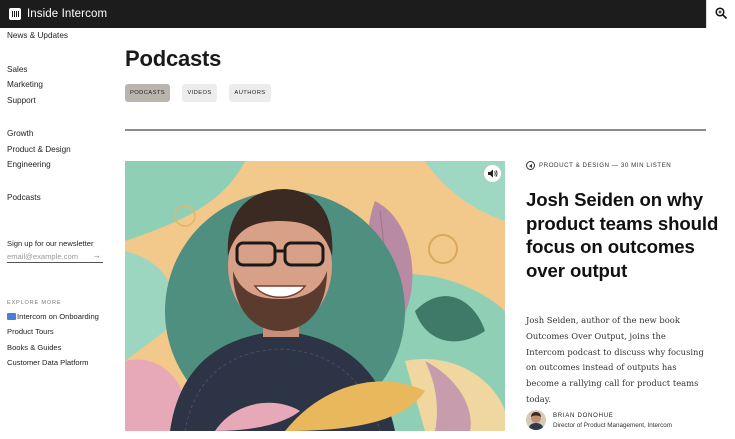 The height and width of the screenshot is (439, 735). I want to click on author-role: Director of Product Management, Intercom, so click(612, 425).